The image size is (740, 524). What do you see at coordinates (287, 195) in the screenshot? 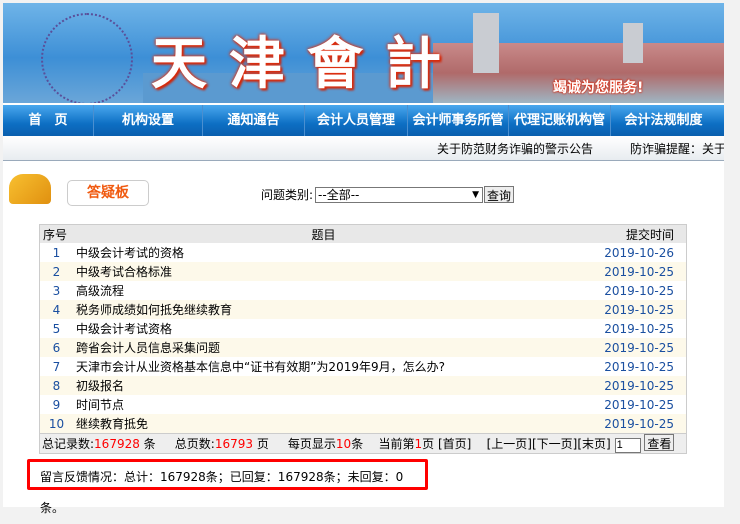
I see `filter-label: 问题类别:` at bounding box center [287, 195].